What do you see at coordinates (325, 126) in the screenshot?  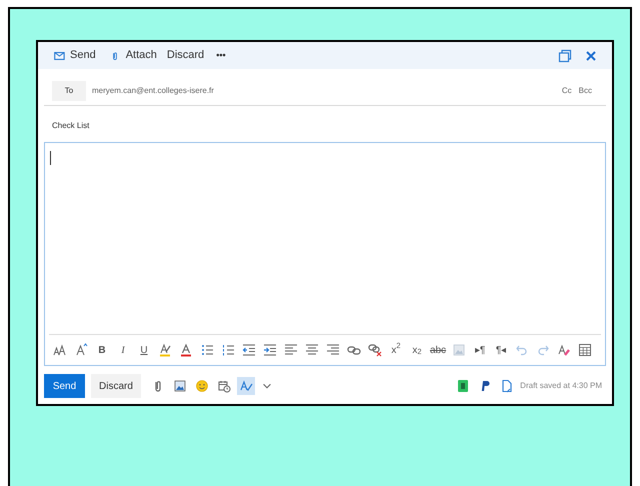 I see `subject-field: Check List` at bounding box center [325, 126].